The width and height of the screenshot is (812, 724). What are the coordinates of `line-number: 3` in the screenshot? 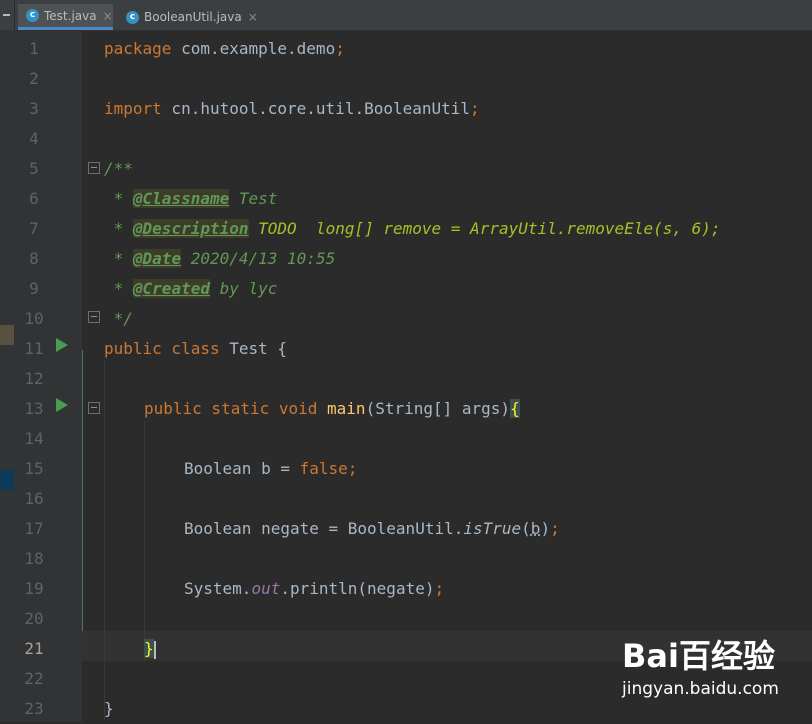 It's located at (34, 108).